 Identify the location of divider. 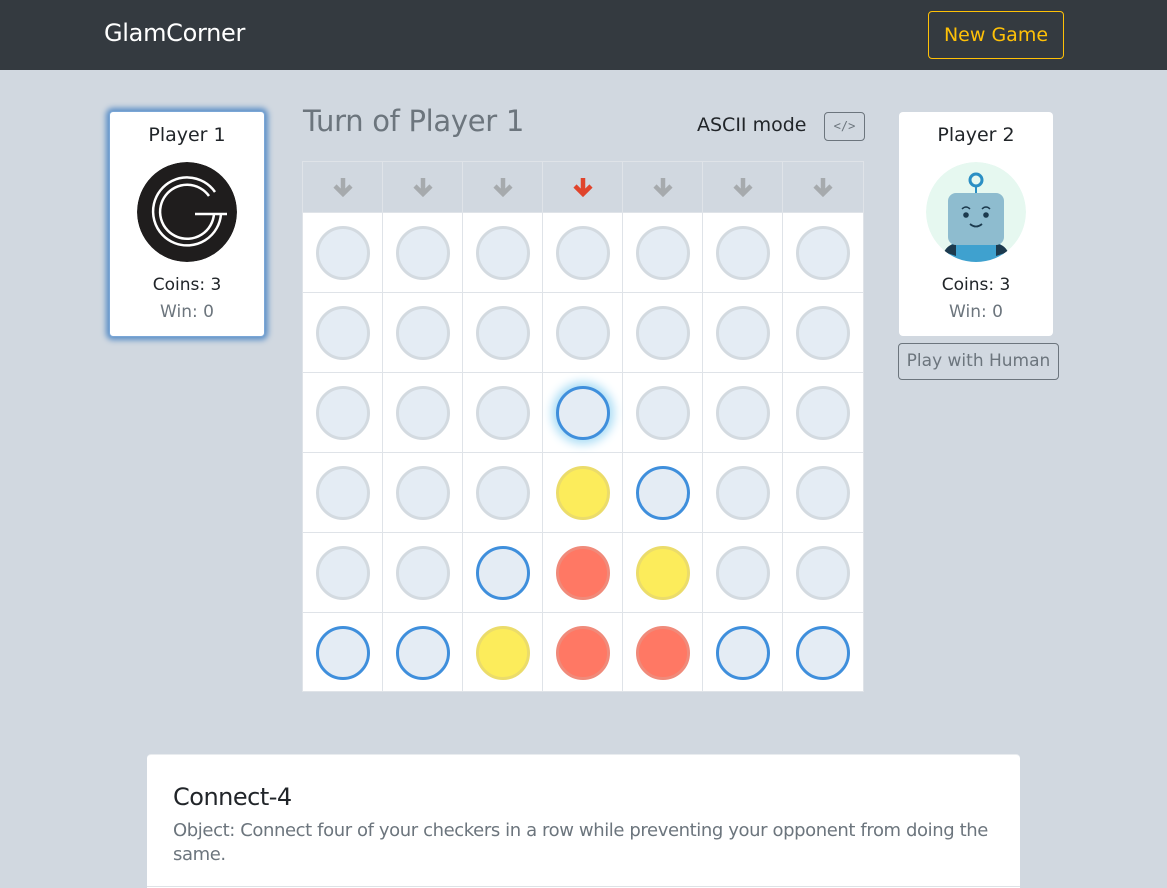
(583, 886).